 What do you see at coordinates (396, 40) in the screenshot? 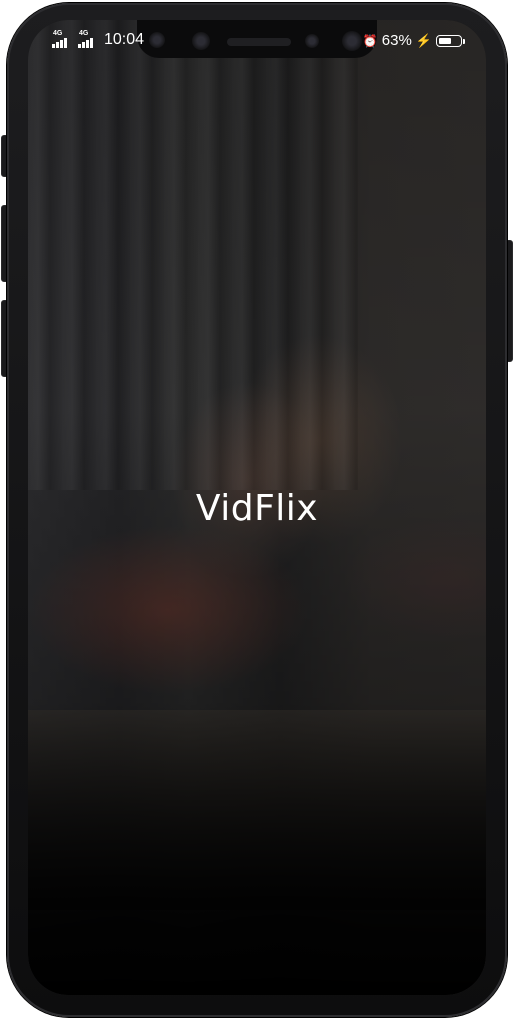
I see `battery-percent: 63%` at bounding box center [396, 40].